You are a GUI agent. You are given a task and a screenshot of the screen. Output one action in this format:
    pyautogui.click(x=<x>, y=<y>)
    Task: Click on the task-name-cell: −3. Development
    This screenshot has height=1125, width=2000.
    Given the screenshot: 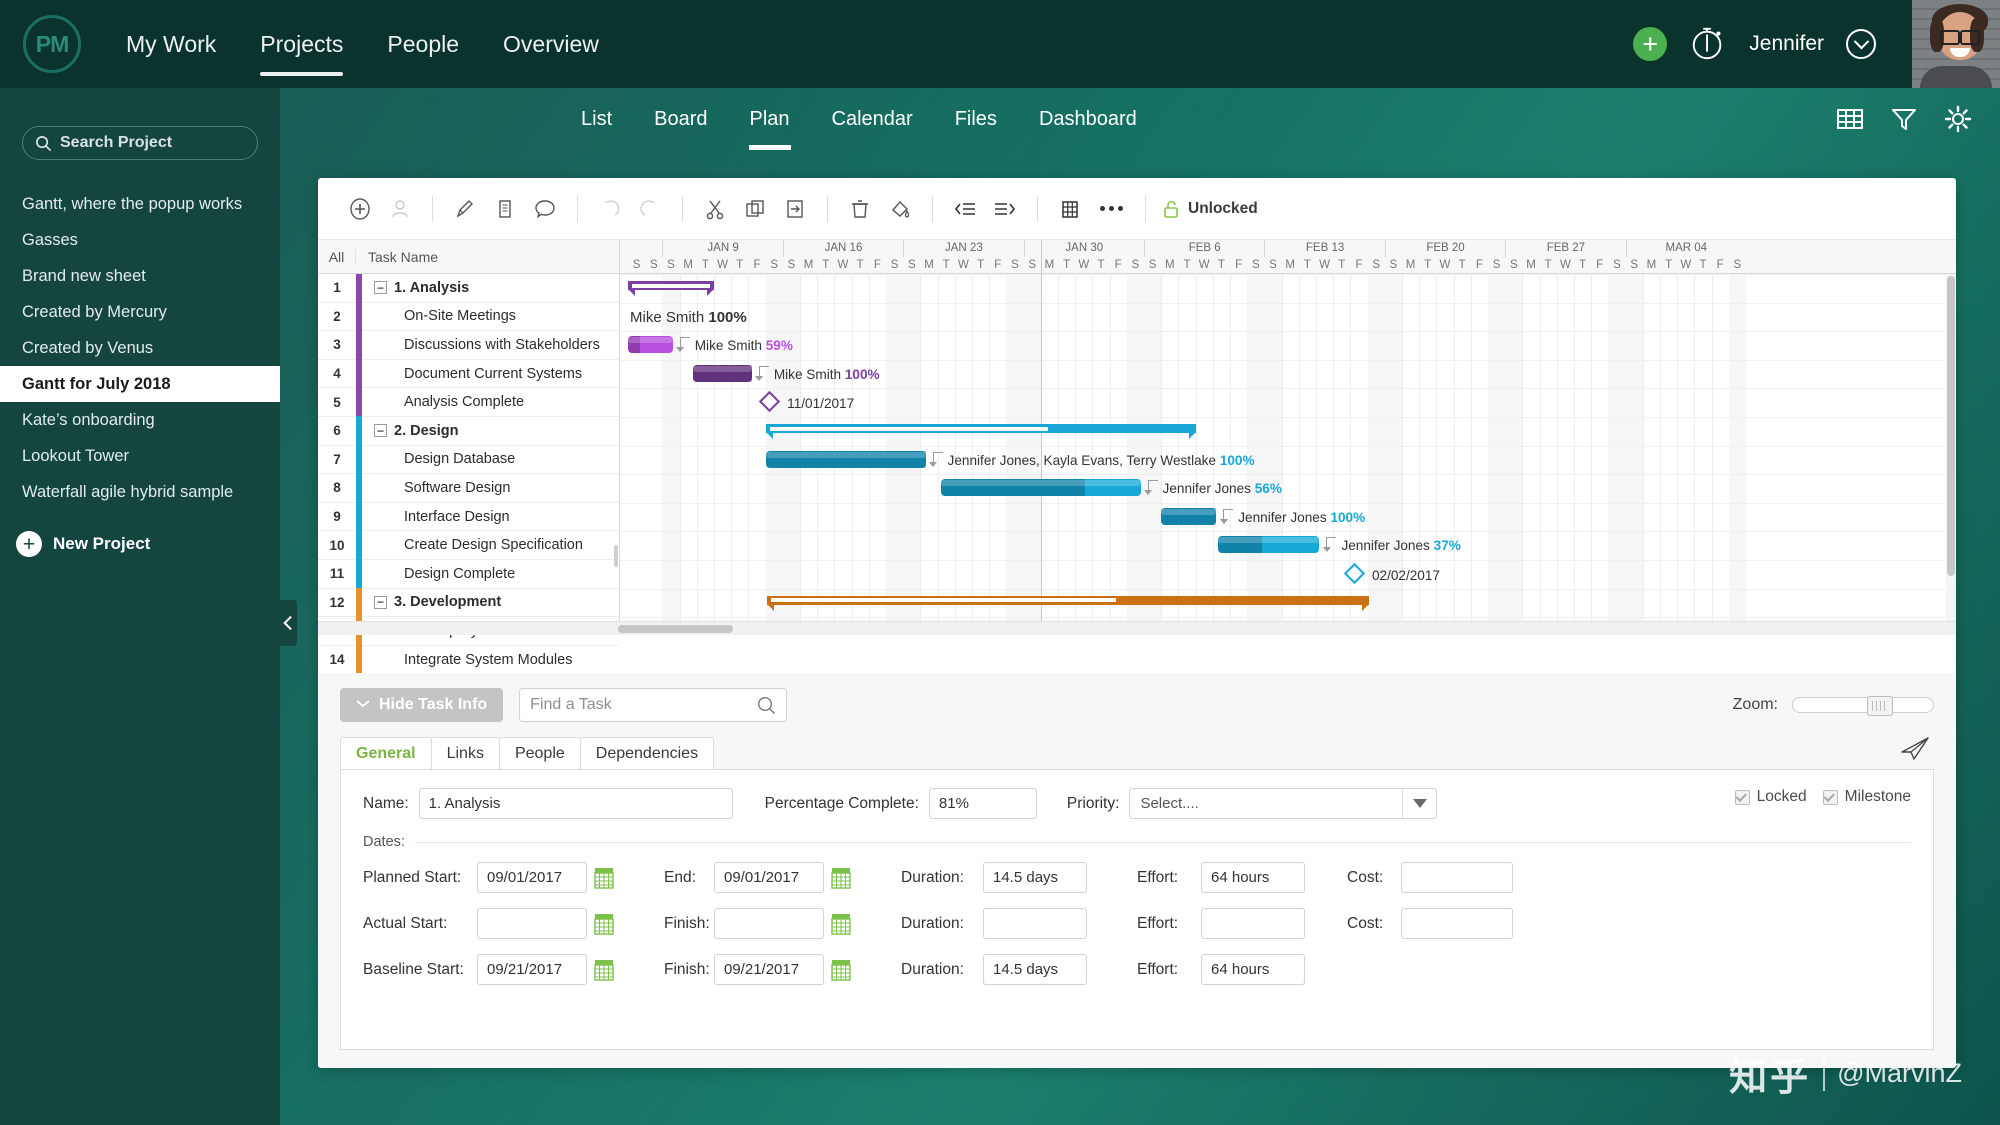 What is the action you would take?
    pyautogui.click(x=431, y=602)
    